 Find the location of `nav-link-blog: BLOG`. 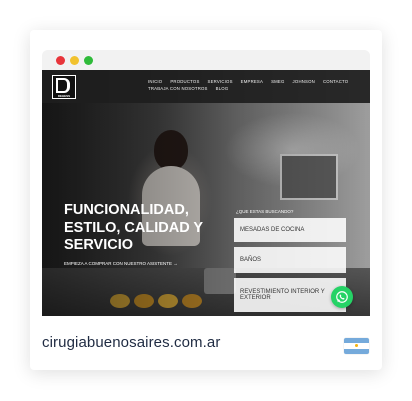

nav-link-blog: BLOG is located at coordinates (222, 88).